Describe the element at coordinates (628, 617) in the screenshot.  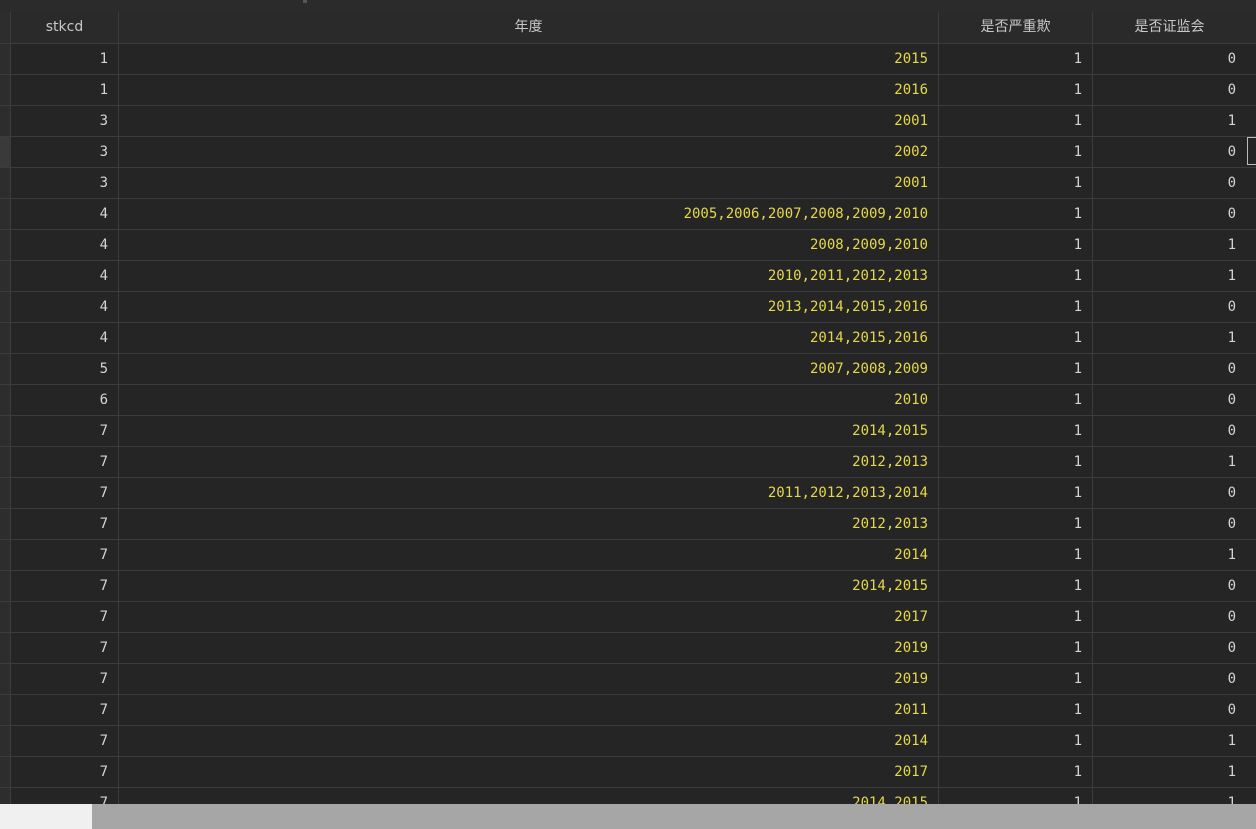
I see `table-row: 7 2017 1 0` at that location.